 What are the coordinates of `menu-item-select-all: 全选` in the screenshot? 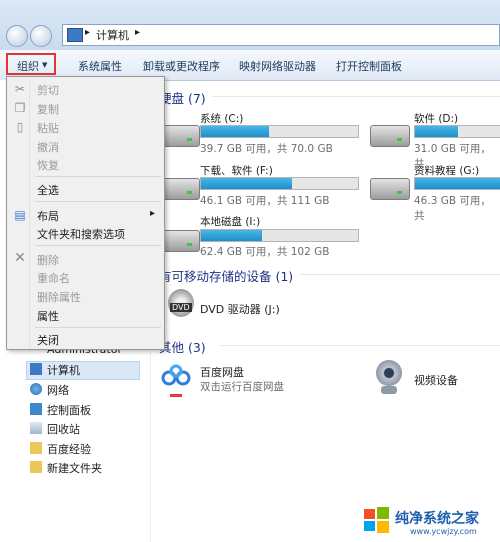 It's located at (48, 190).